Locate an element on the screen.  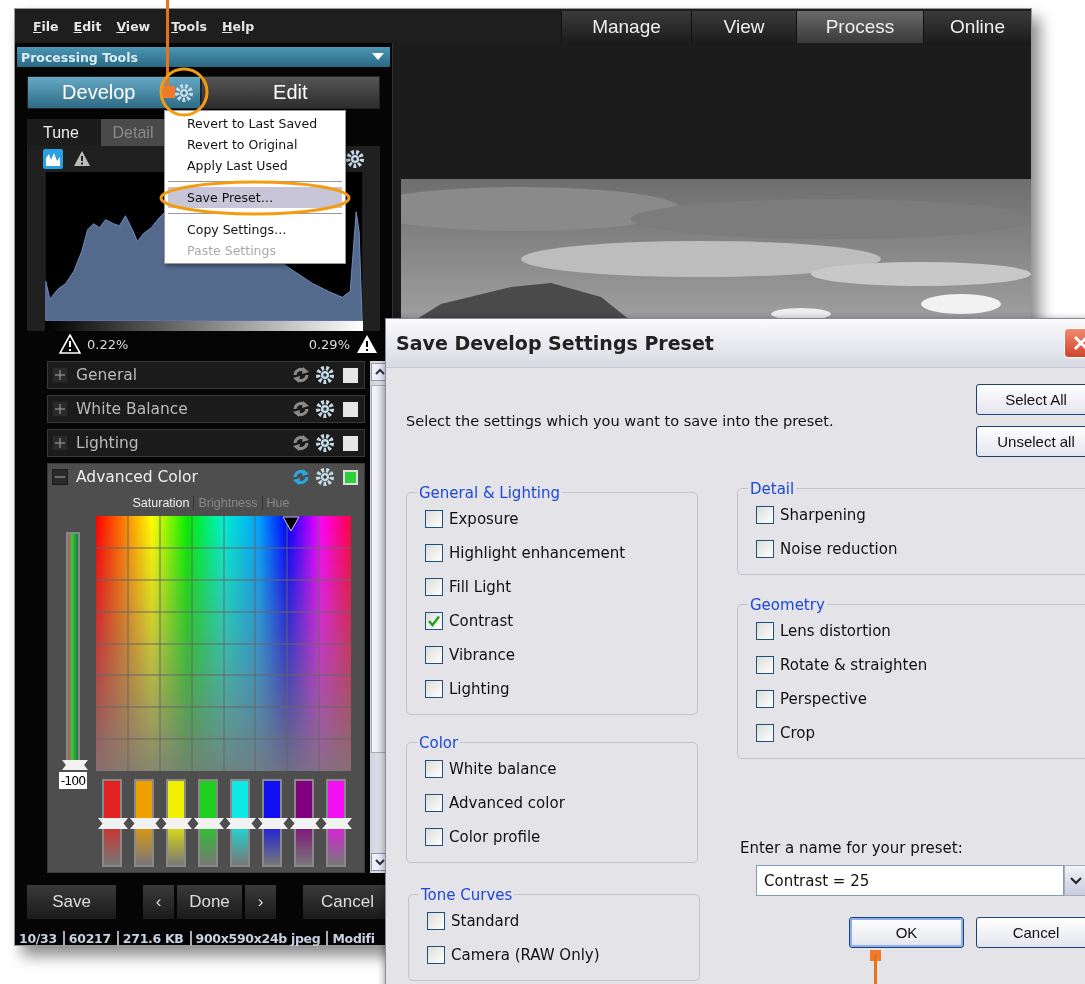
checkbox-label: Lens distortion is located at coordinates (835, 631).